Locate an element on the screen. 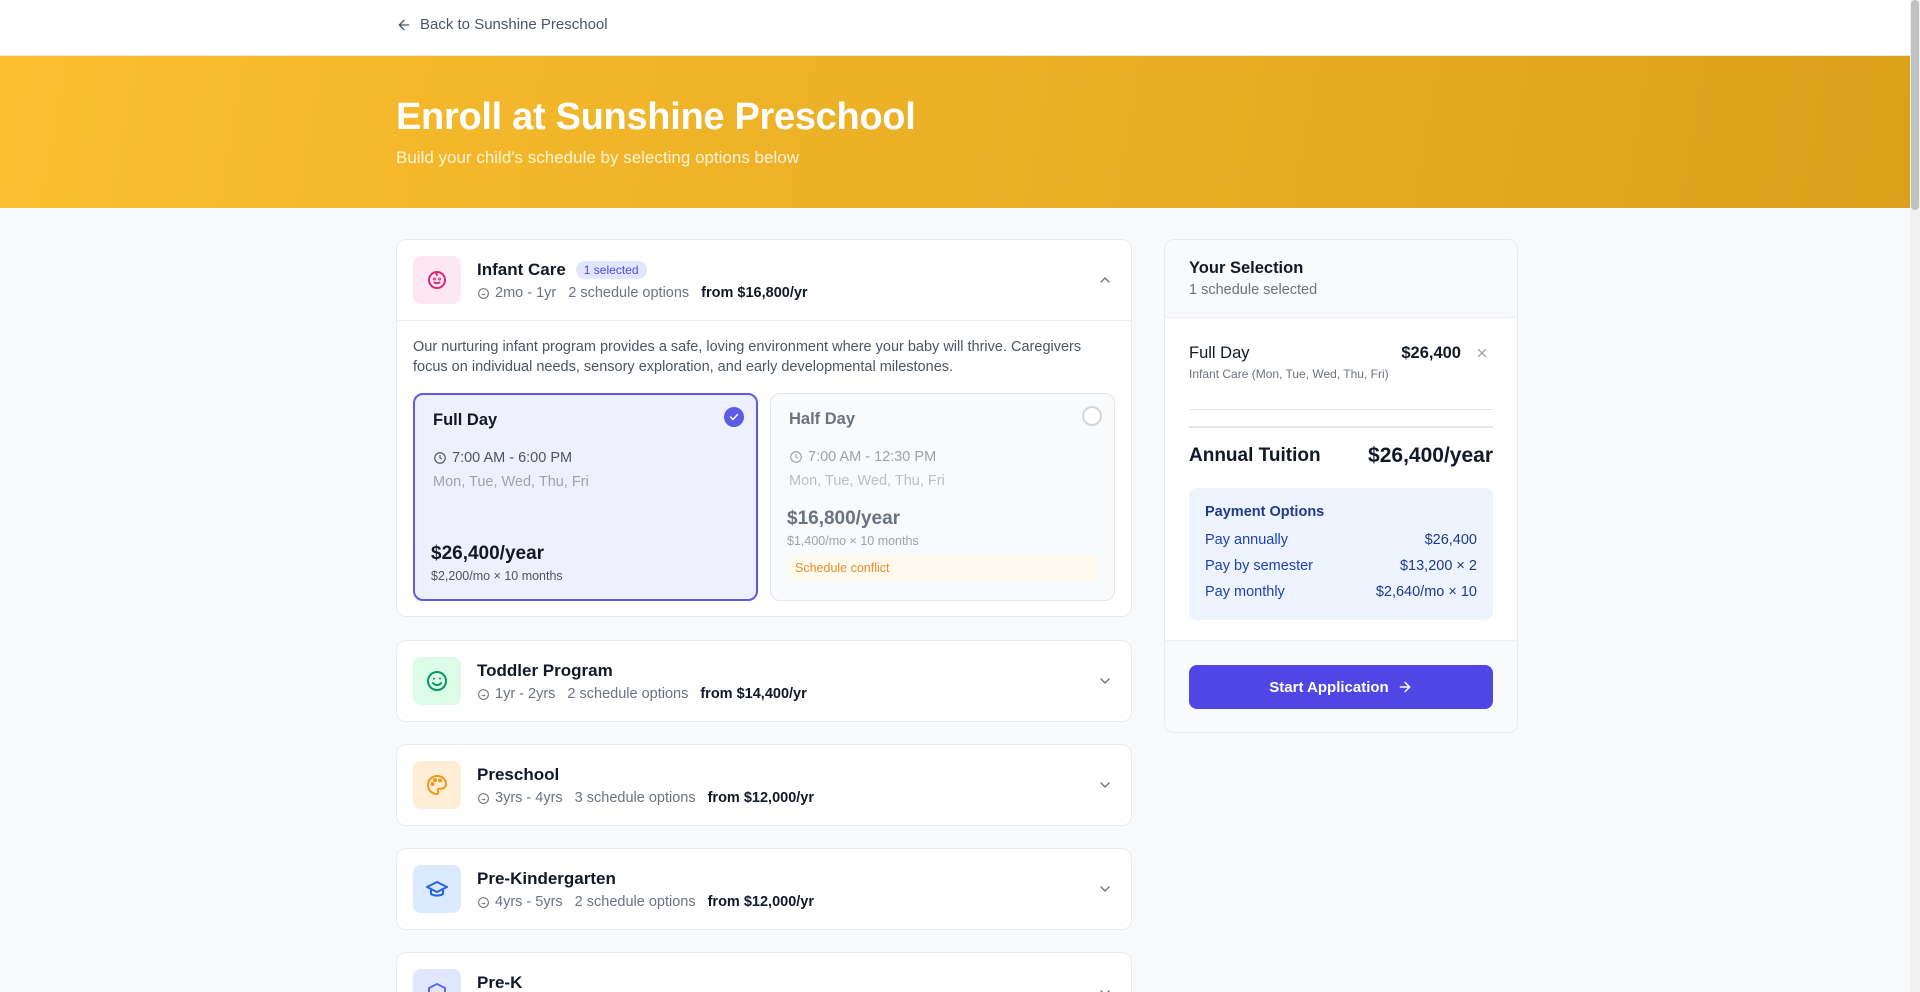 The width and height of the screenshot is (1920, 992). program-header: Pre-K is located at coordinates (764, 972).